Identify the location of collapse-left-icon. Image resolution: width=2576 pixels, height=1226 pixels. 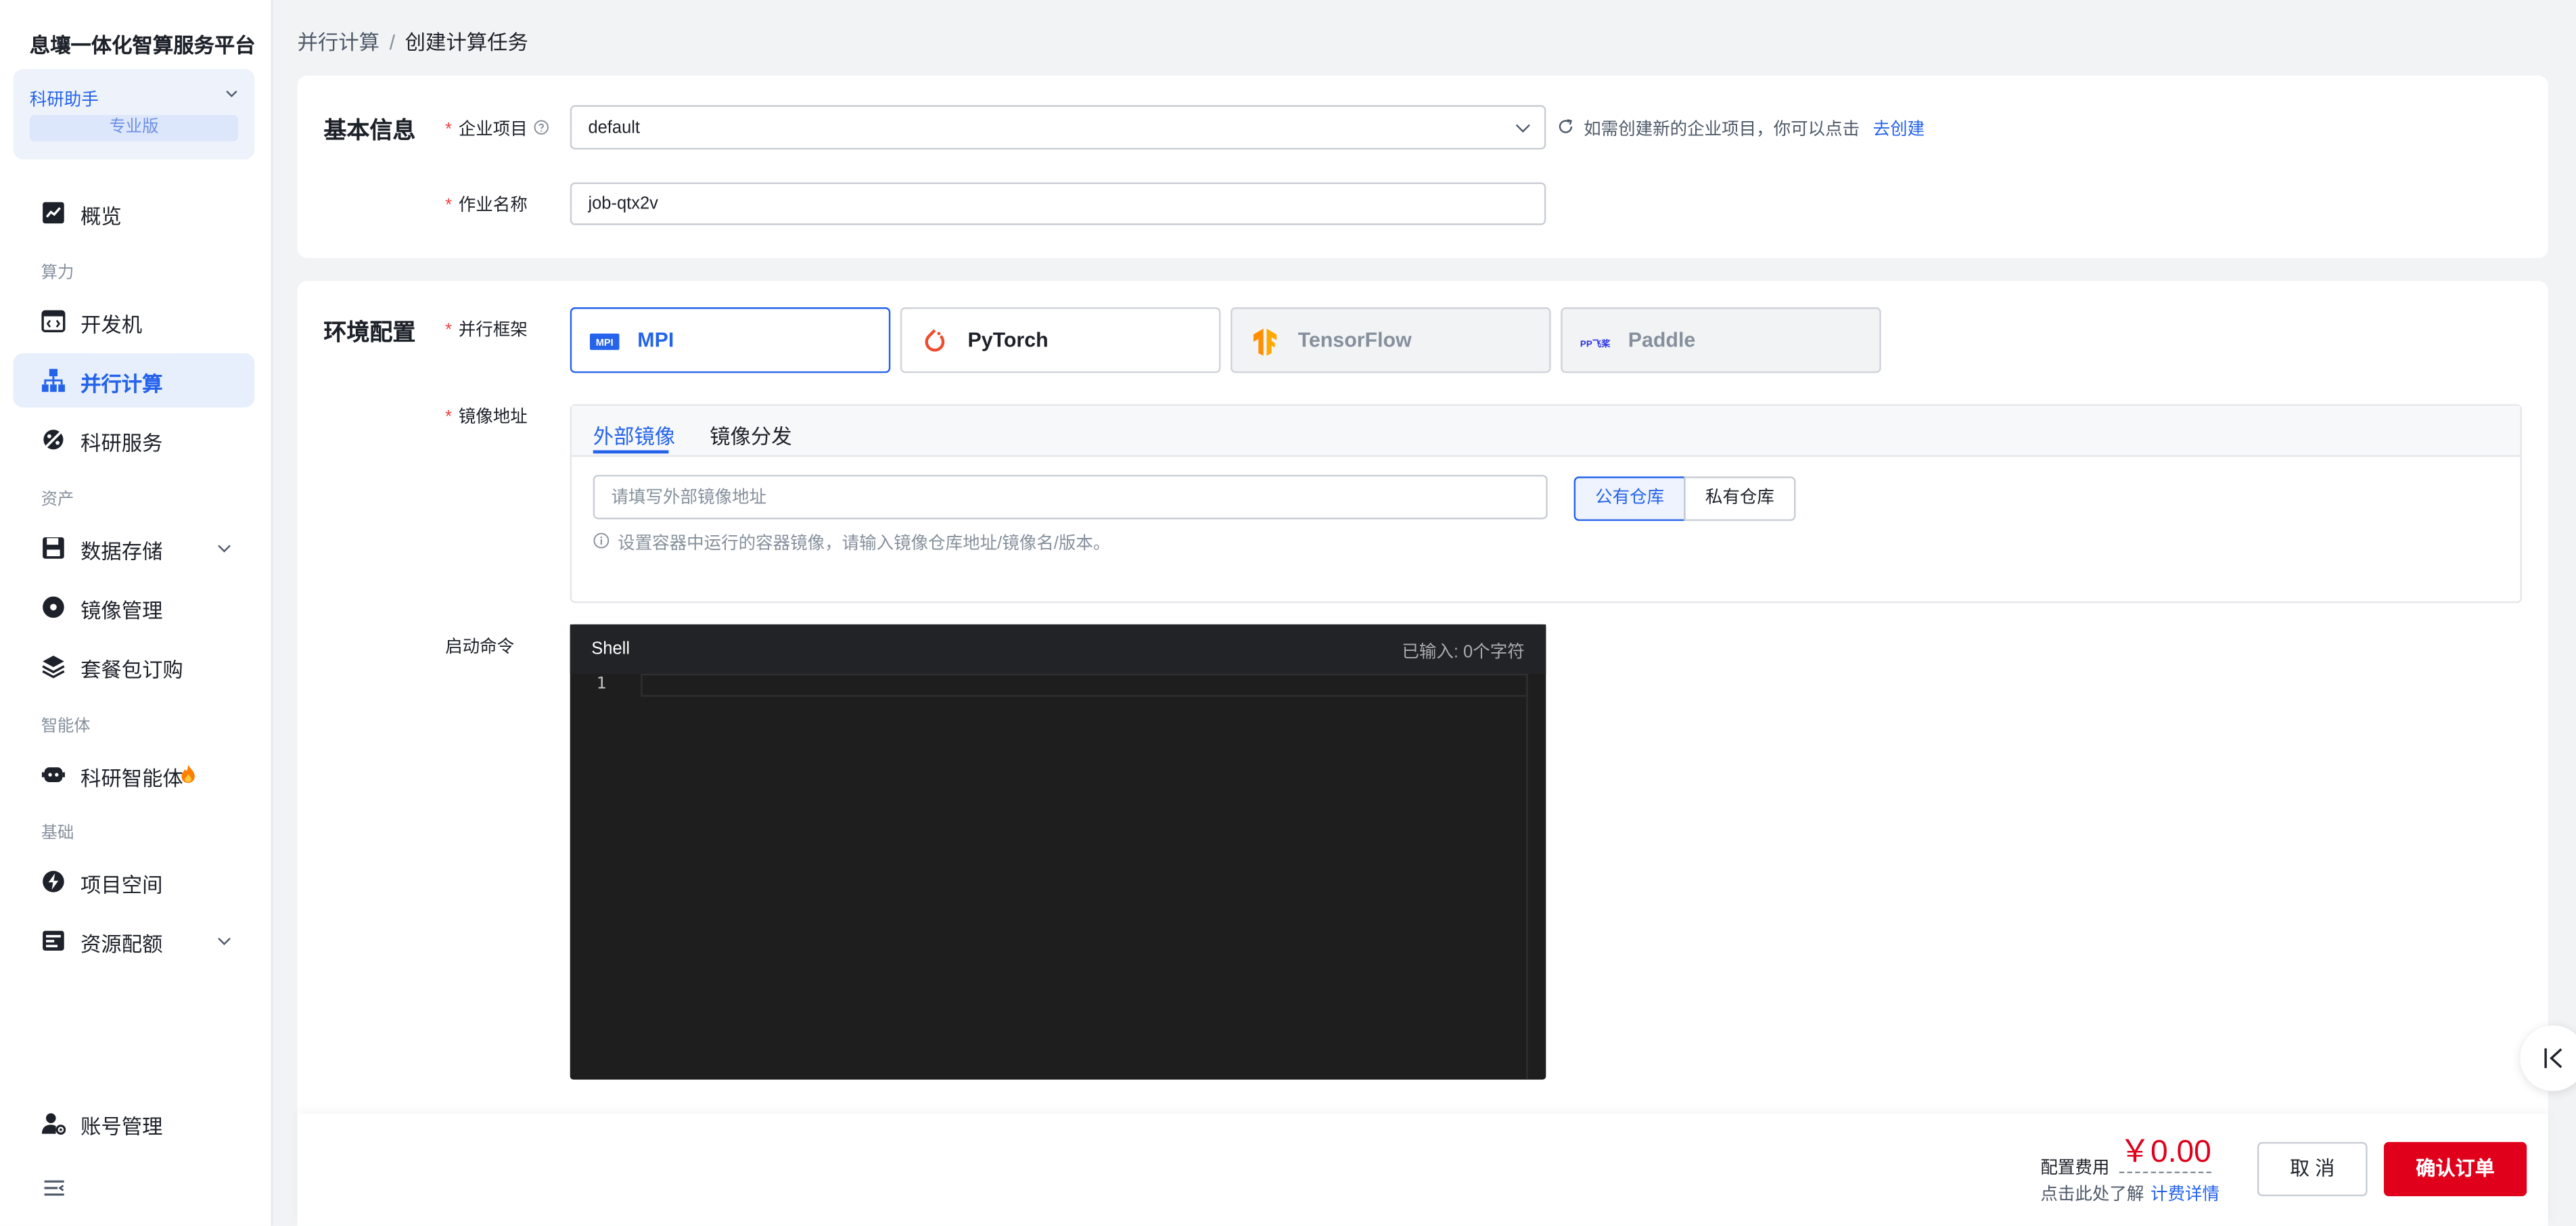
(2553, 1058).